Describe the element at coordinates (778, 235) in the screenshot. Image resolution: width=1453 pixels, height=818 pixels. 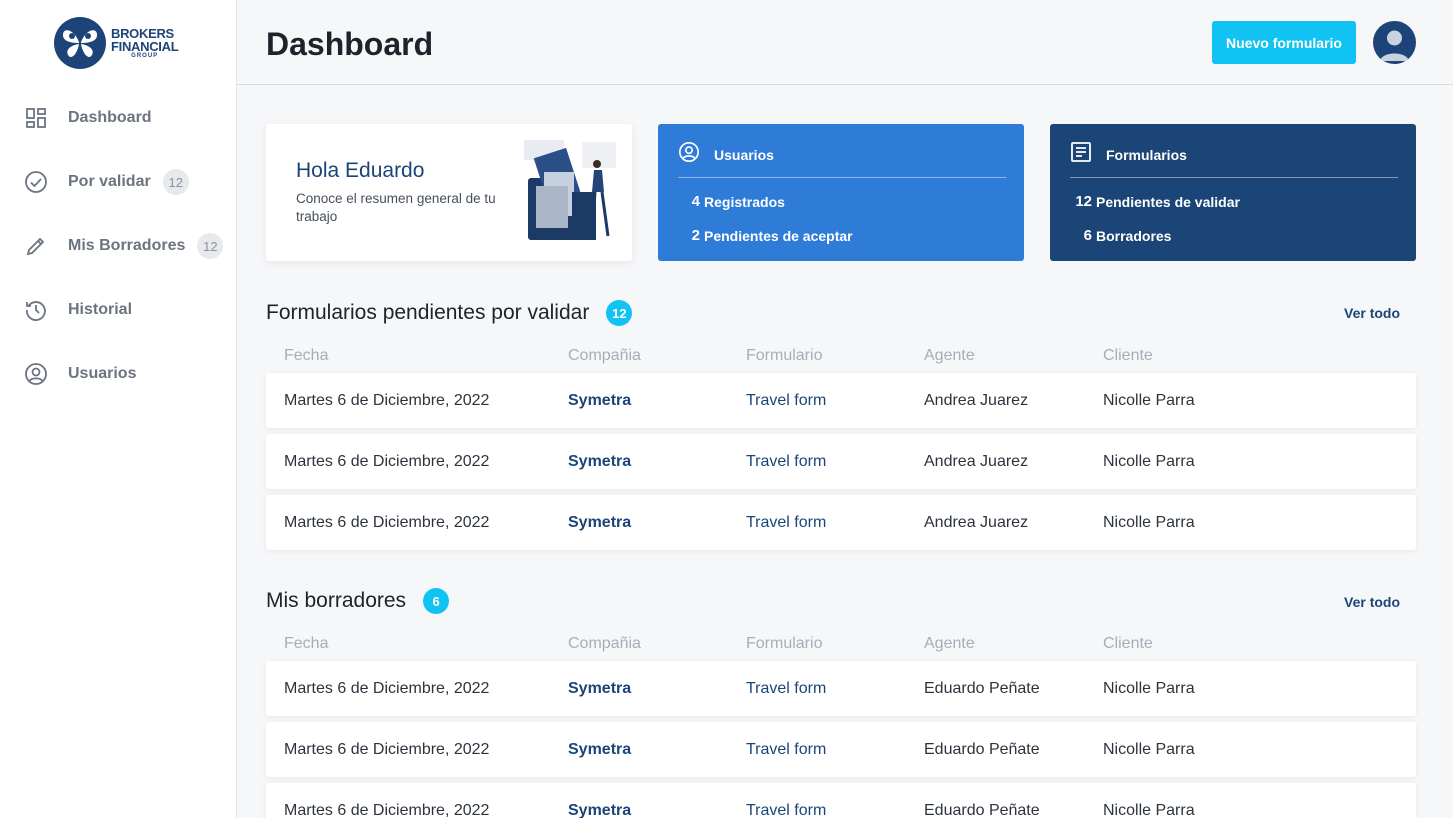
I see `stat-label: Pendientes de aceptar` at that location.